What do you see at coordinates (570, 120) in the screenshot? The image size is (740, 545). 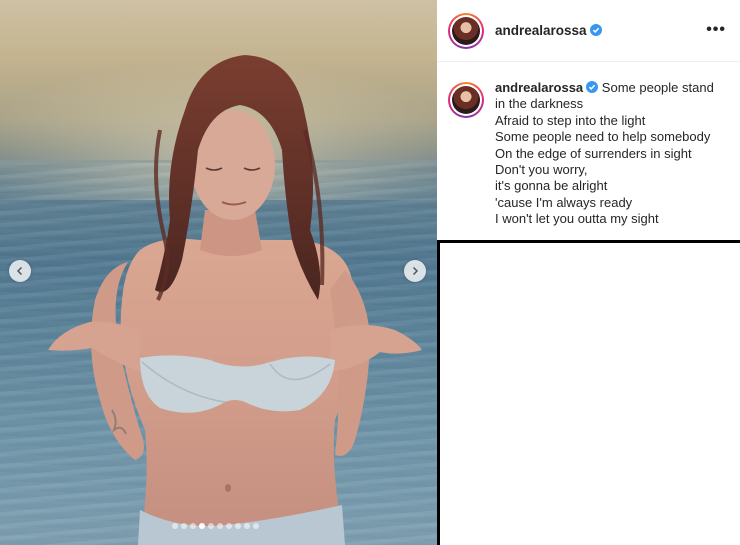 I see `caption-line: Afraid to step into the light` at bounding box center [570, 120].